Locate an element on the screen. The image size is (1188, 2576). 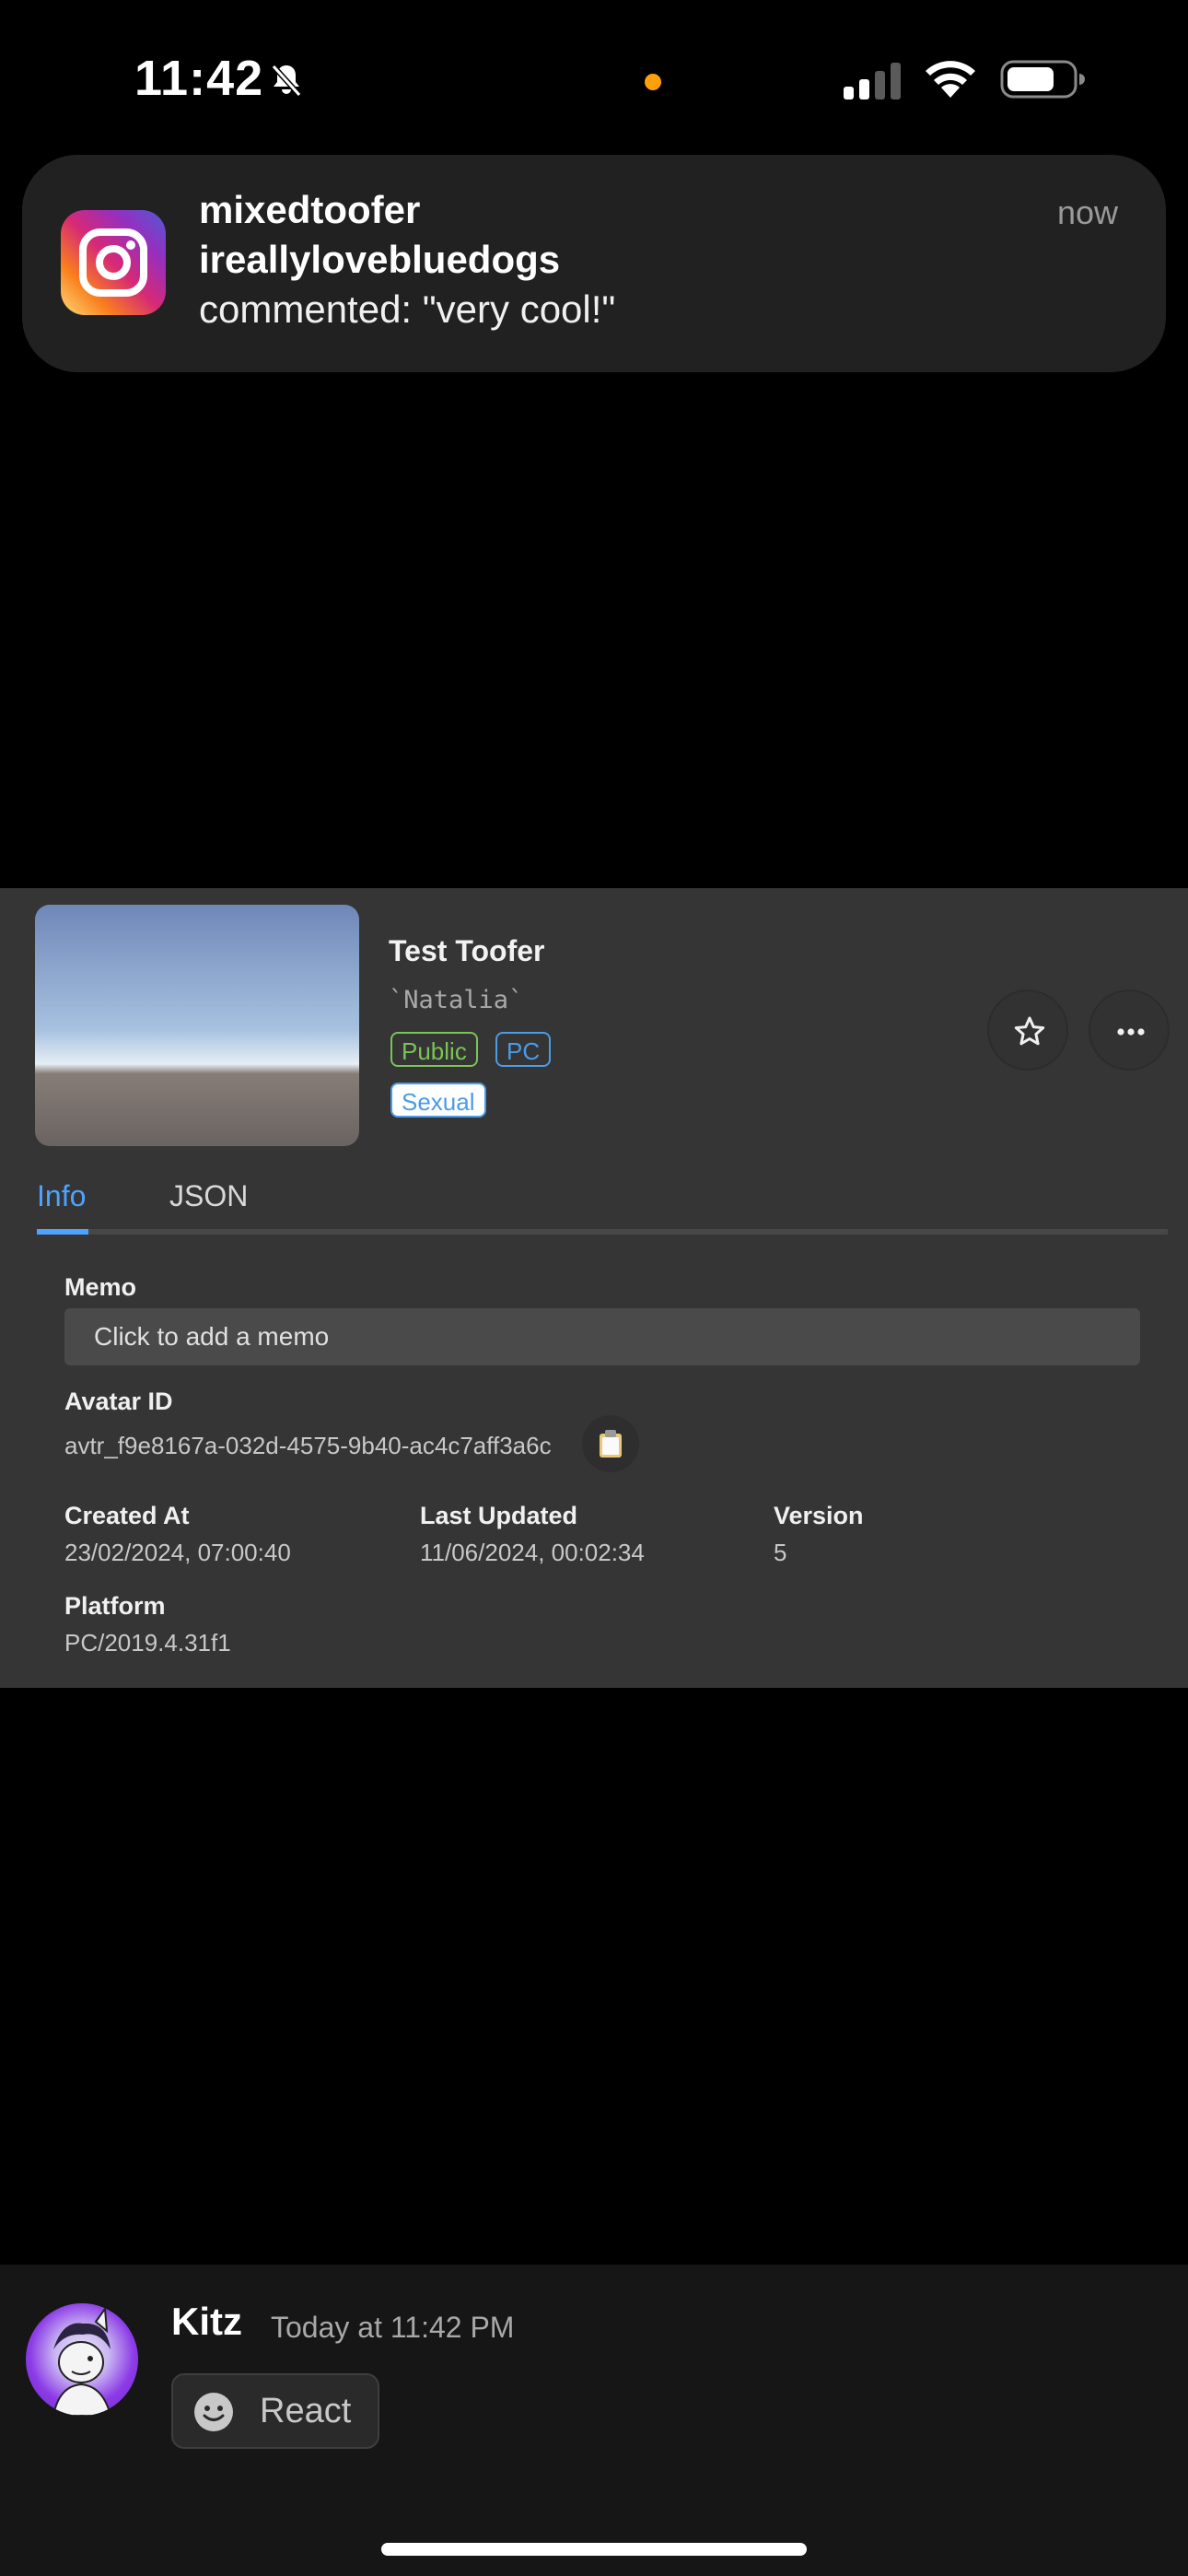
avatar-name: Test Toofer is located at coordinates (467, 950).